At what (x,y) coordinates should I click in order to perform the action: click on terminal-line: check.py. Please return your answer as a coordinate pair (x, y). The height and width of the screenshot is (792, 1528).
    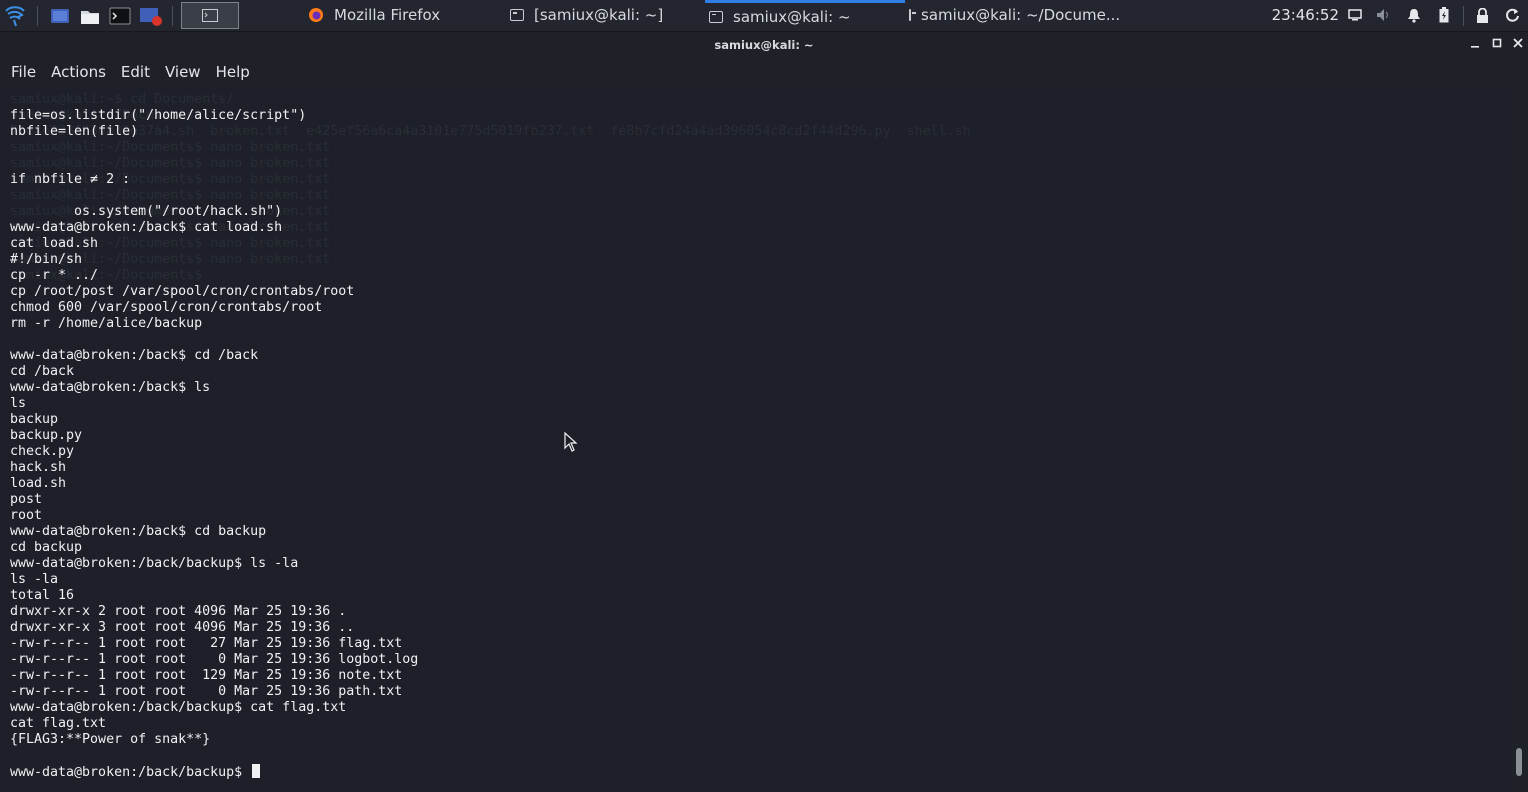
    Looking at the image, I should click on (42, 451).